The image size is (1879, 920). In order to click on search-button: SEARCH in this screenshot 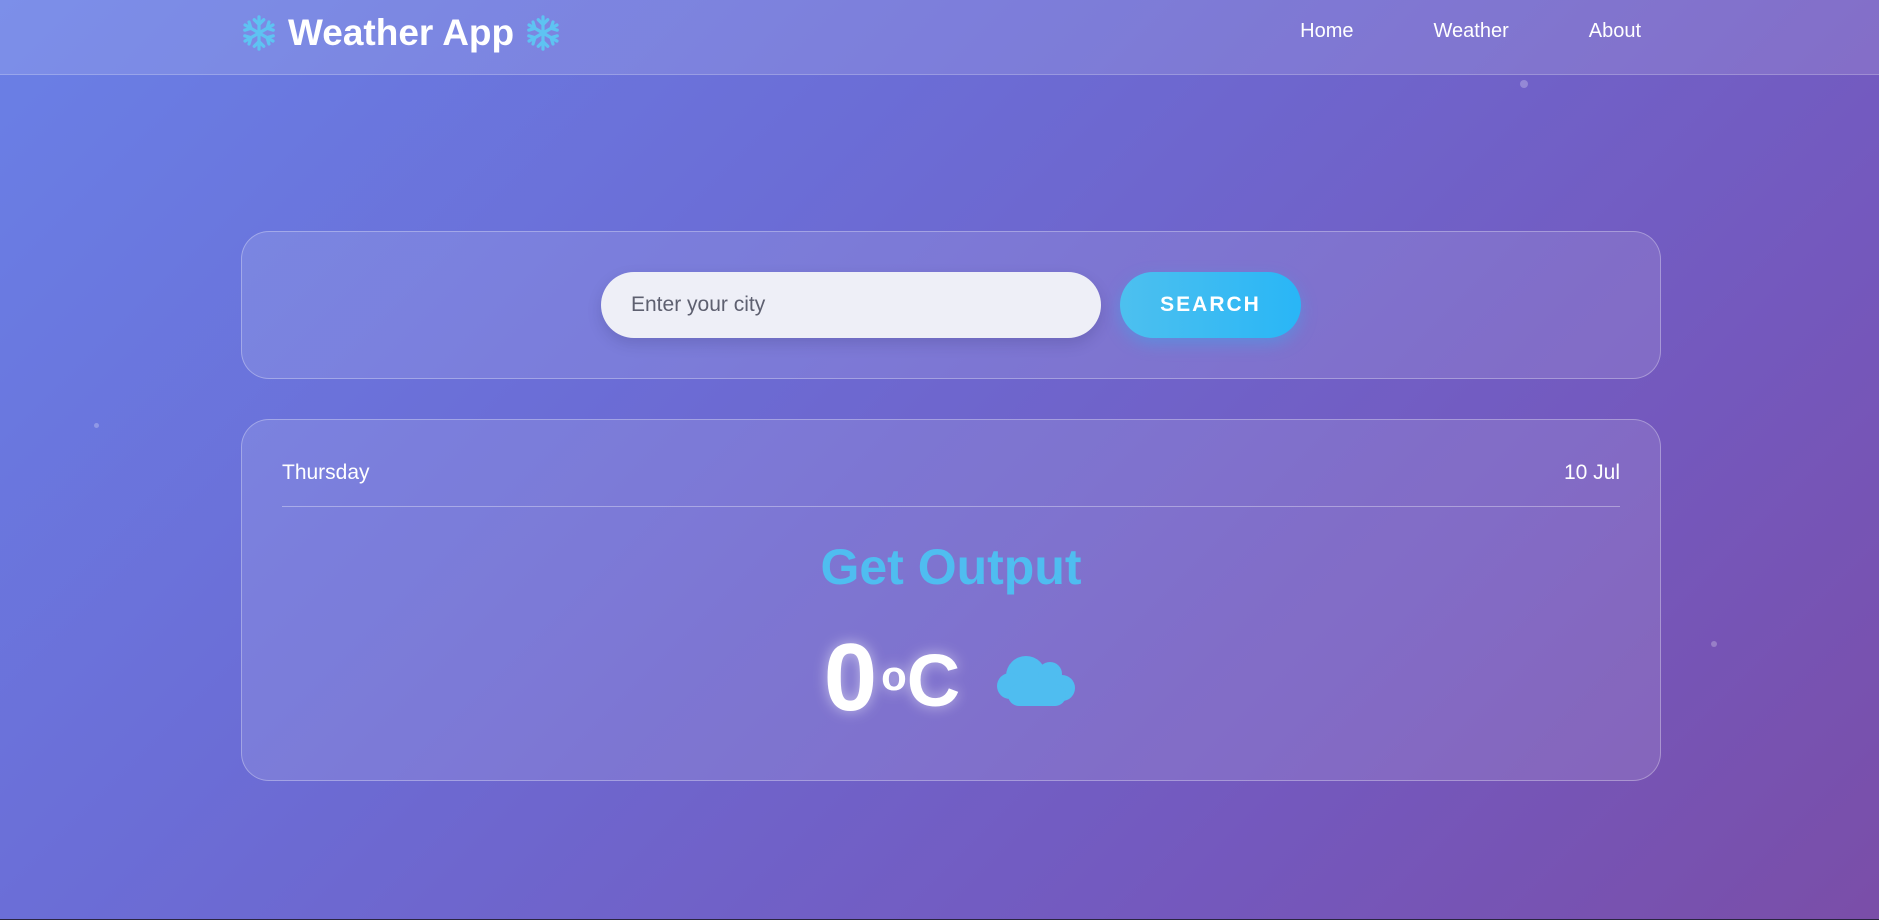, I will do `click(1210, 305)`.